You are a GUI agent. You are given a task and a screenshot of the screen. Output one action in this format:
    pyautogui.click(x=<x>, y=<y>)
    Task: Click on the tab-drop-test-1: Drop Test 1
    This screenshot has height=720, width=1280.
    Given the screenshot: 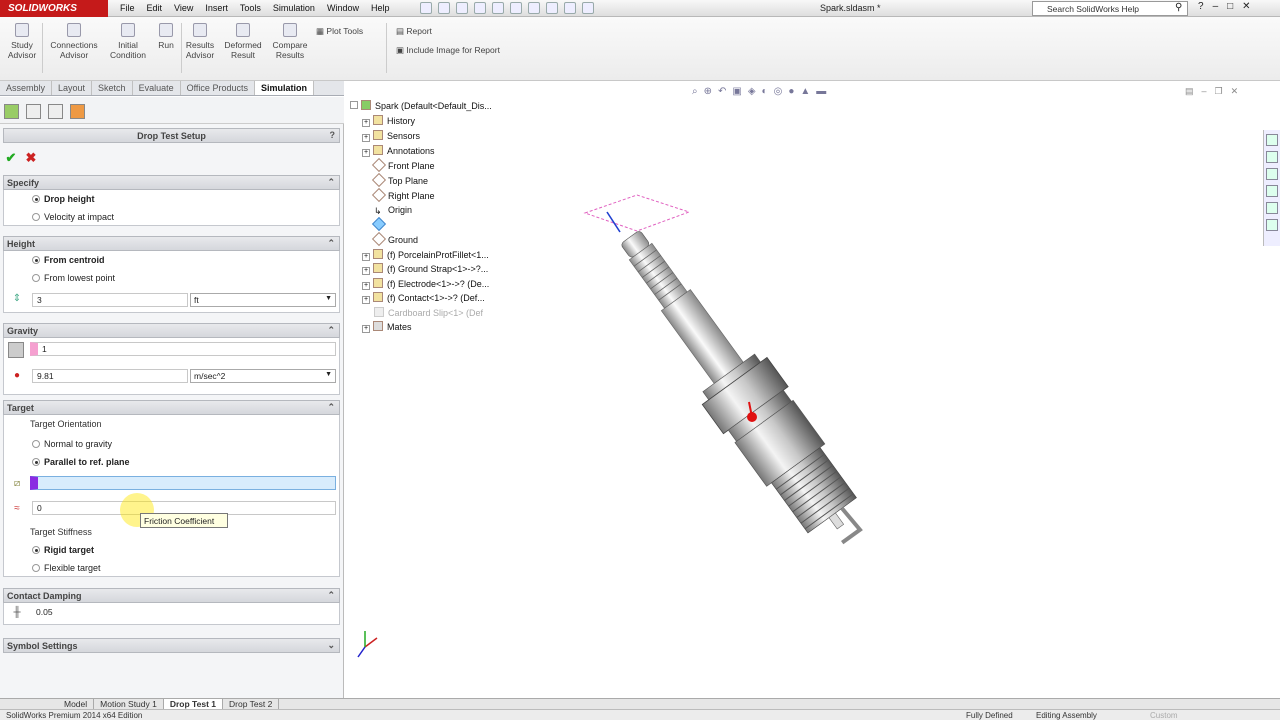 What is the action you would take?
    pyautogui.click(x=193, y=704)
    